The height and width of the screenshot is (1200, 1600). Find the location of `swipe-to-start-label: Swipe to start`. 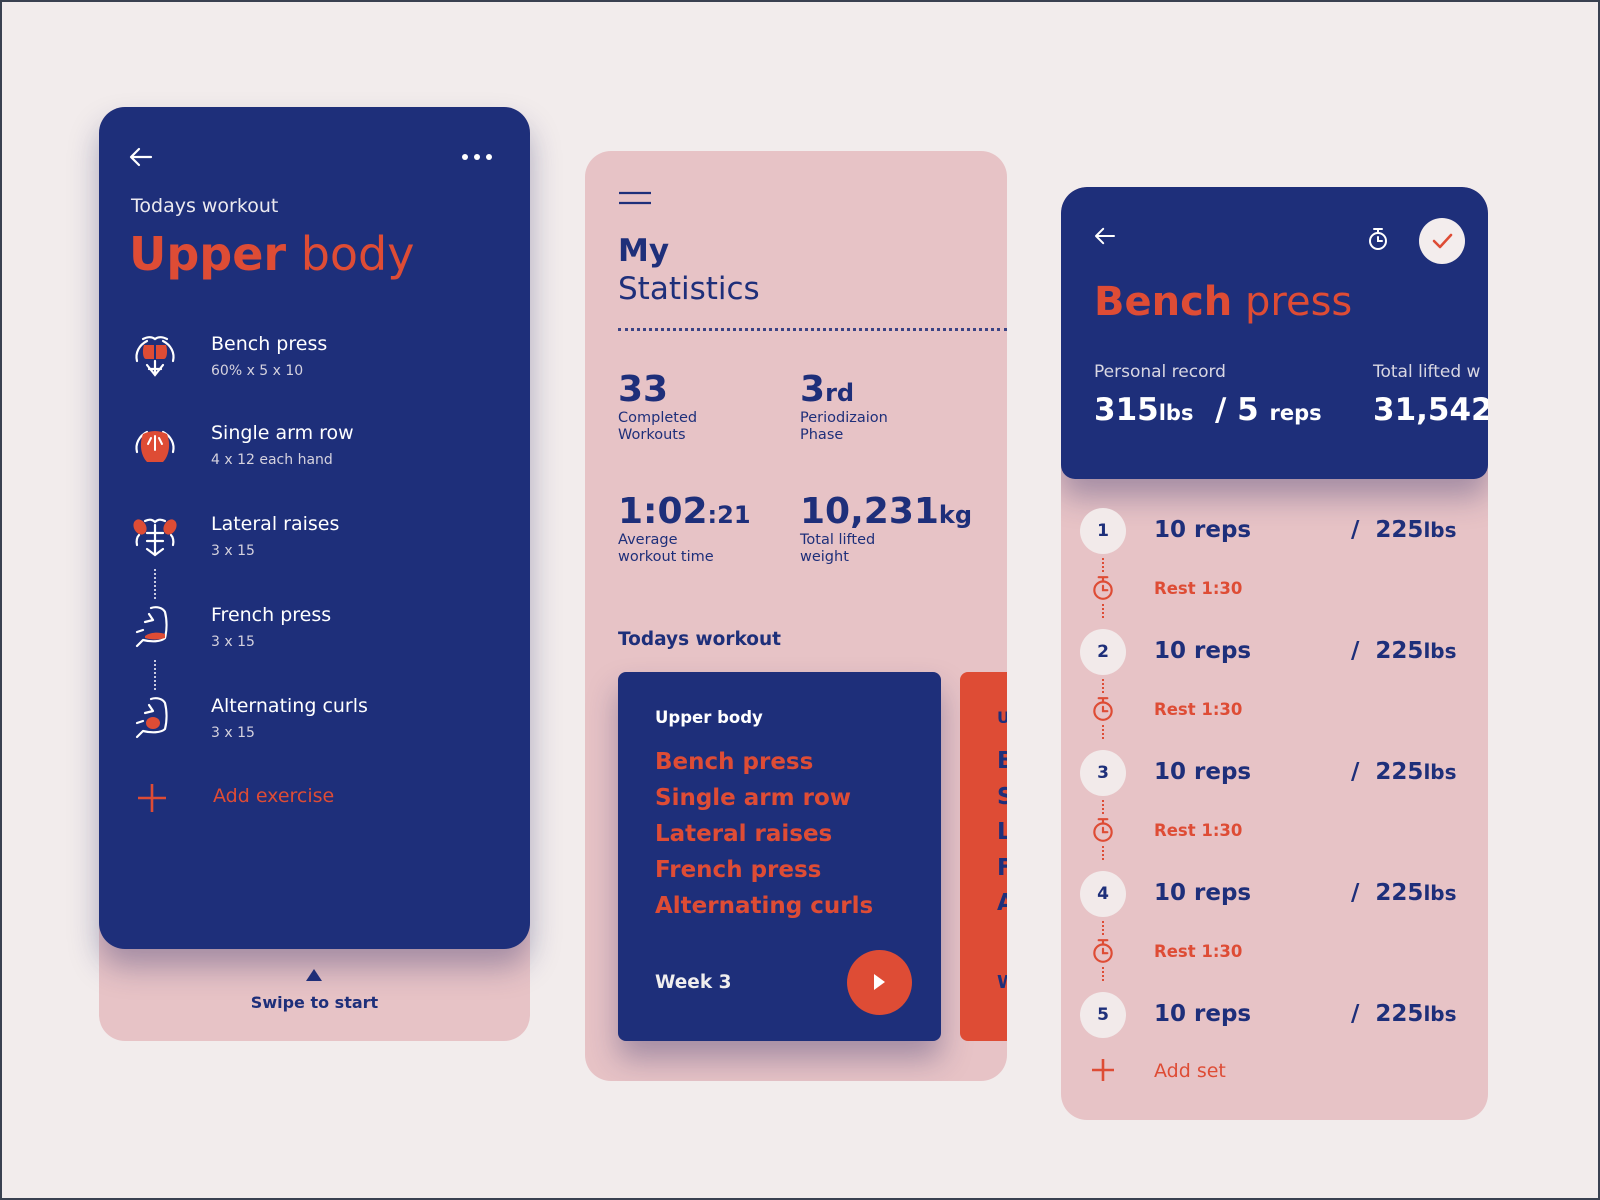

swipe-to-start-label: Swipe to start is located at coordinates (314, 1002).